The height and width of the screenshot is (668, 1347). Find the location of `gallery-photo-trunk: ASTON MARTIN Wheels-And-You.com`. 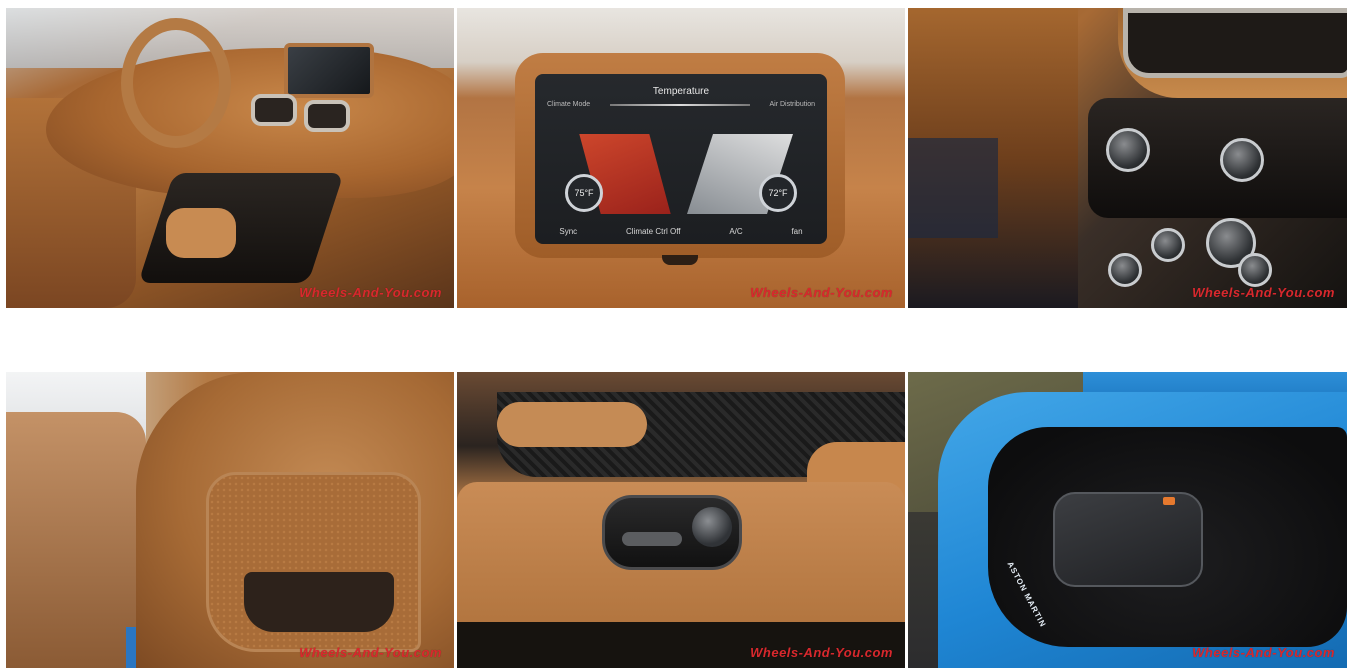

gallery-photo-trunk: ASTON MARTIN Wheels-And-You.com is located at coordinates (1127, 520).